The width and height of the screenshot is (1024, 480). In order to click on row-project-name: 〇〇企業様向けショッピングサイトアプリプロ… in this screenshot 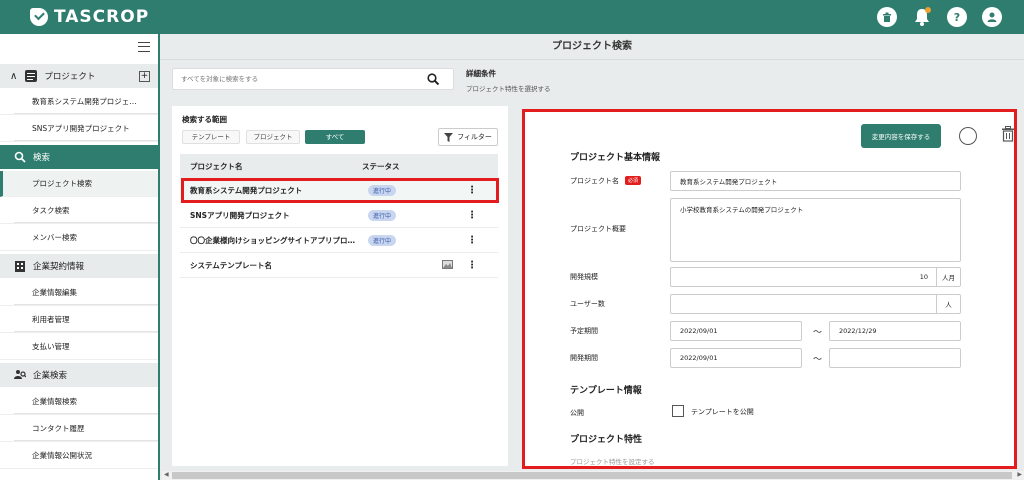, I will do `click(272, 240)`.